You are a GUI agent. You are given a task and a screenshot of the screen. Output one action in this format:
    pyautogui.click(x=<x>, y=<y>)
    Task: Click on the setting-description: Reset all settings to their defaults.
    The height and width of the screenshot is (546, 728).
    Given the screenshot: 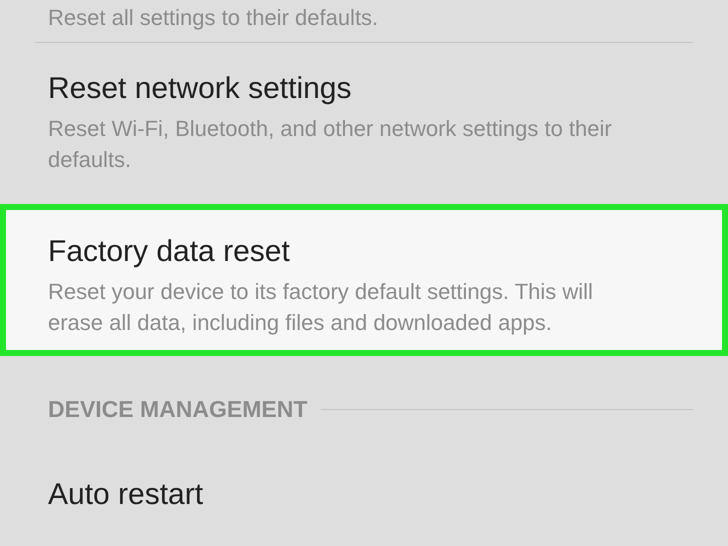 What is the action you would take?
    pyautogui.click(x=214, y=18)
    